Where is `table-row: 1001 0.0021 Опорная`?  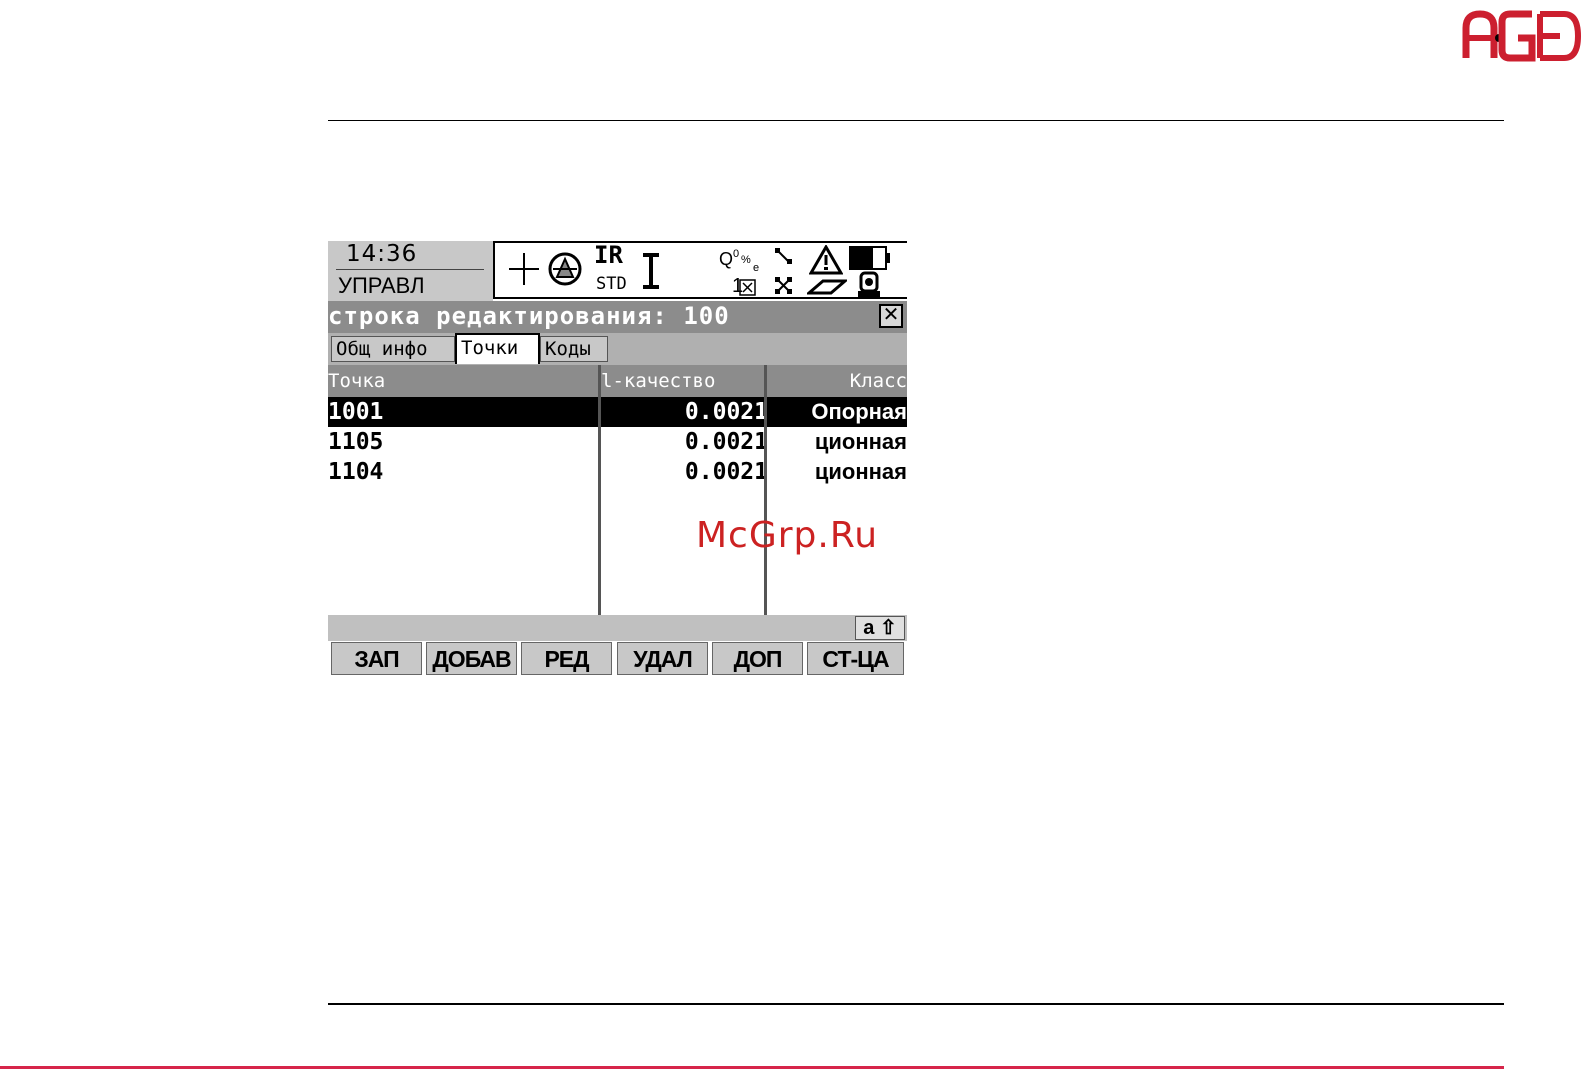
table-row: 1001 0.0021 Опорная is located at coordinates (617, 412).